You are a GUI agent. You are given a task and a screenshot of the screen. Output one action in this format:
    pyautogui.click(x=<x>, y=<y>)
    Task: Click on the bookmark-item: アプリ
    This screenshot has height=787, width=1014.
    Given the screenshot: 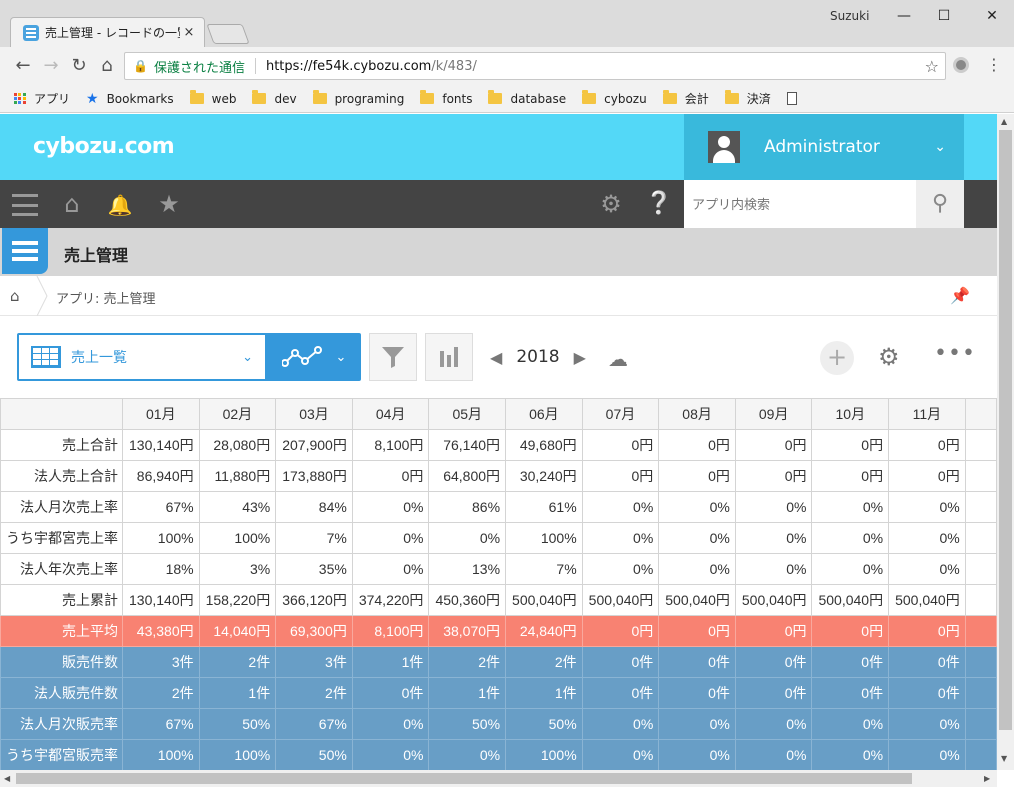 What is the action you would take?
    pyautogui.click(x=42, y=98)
    